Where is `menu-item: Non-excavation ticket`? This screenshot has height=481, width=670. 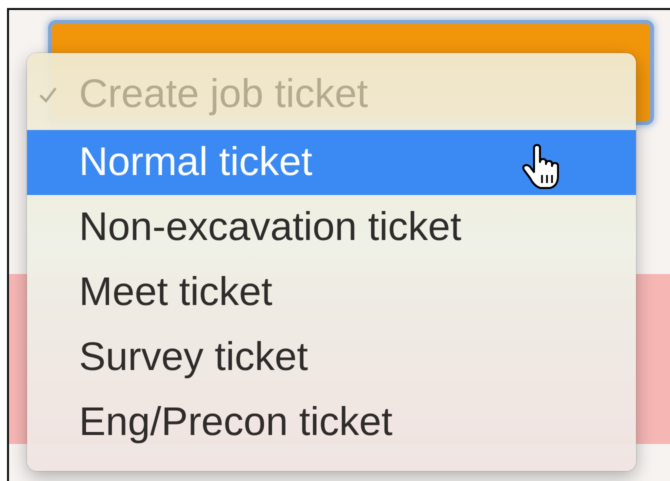 menu-item: Non-excavation ticket is located at coordinates (331, 227).